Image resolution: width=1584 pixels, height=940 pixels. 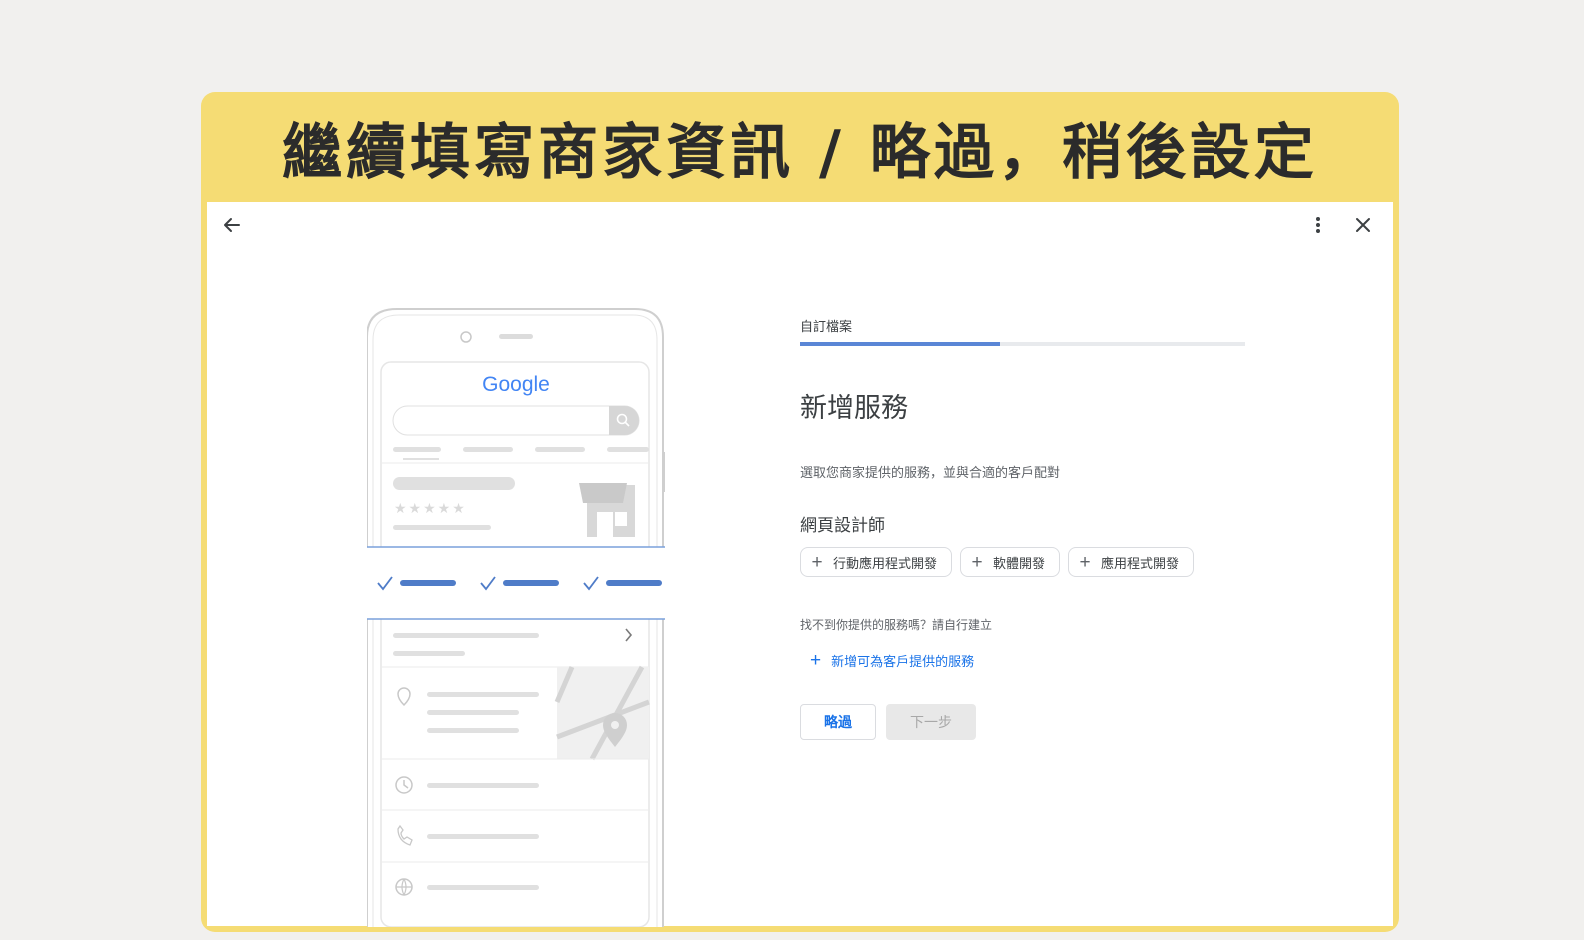 I want to click on page-title: 新增服務, so click(x=854, y=408).